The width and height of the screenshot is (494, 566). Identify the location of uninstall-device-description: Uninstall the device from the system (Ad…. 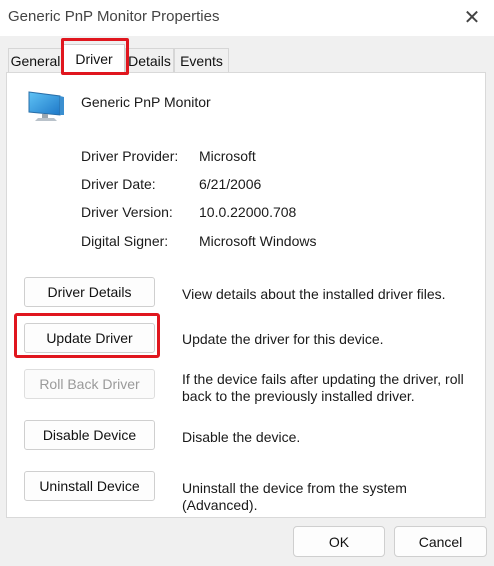
(294, 496).